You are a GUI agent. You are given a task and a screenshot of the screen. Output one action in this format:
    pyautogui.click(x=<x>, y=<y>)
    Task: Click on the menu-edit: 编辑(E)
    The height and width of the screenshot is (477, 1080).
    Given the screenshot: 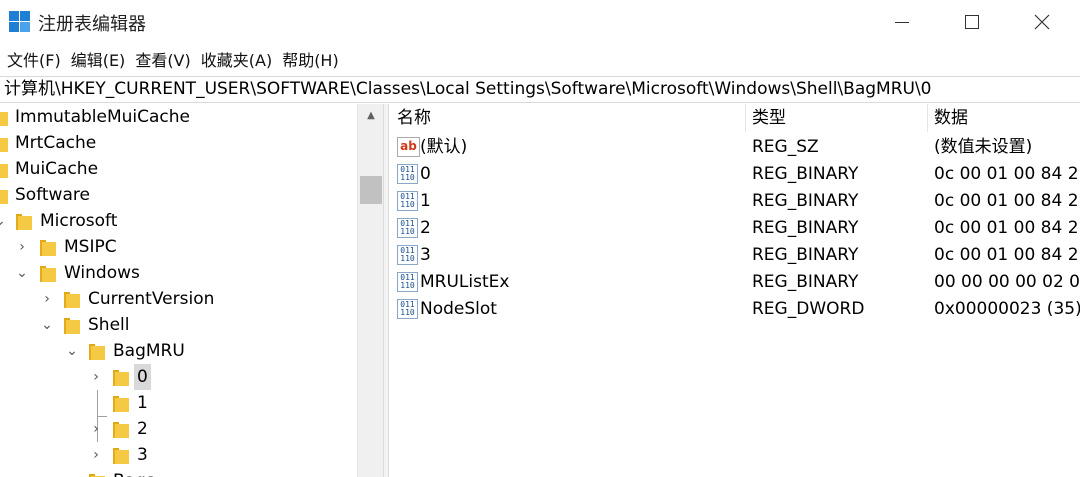 What is the action you would take?
    pyautogui.click(x=98, y=59)
    